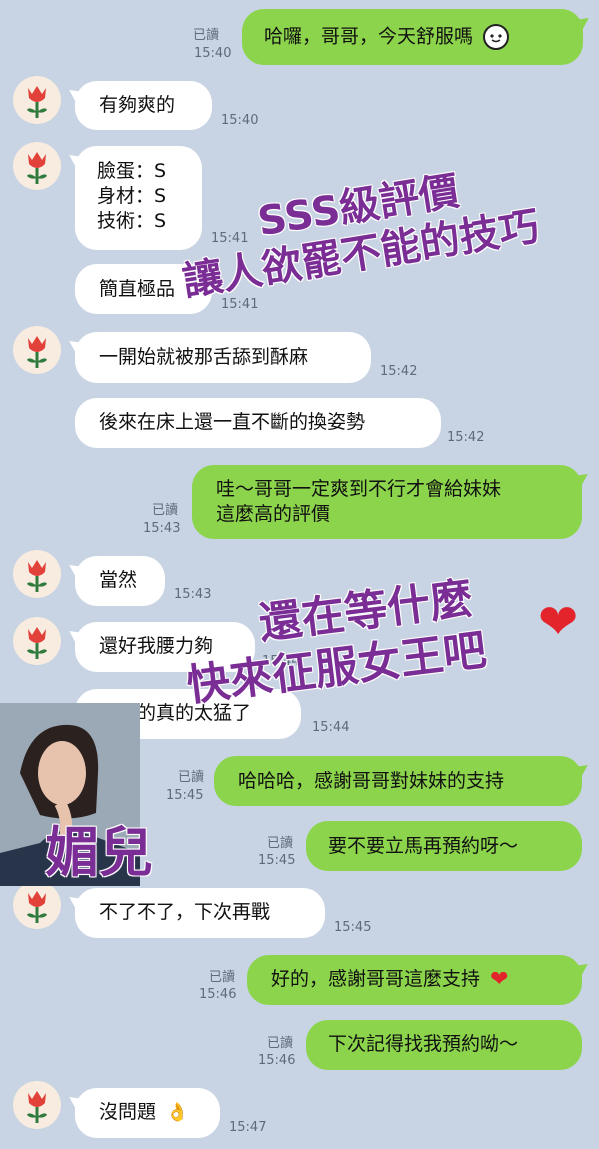 The image size is (599, 1149). I want to click on message-bubble-incoming: 沒問題 👌, so click(147, 1113).